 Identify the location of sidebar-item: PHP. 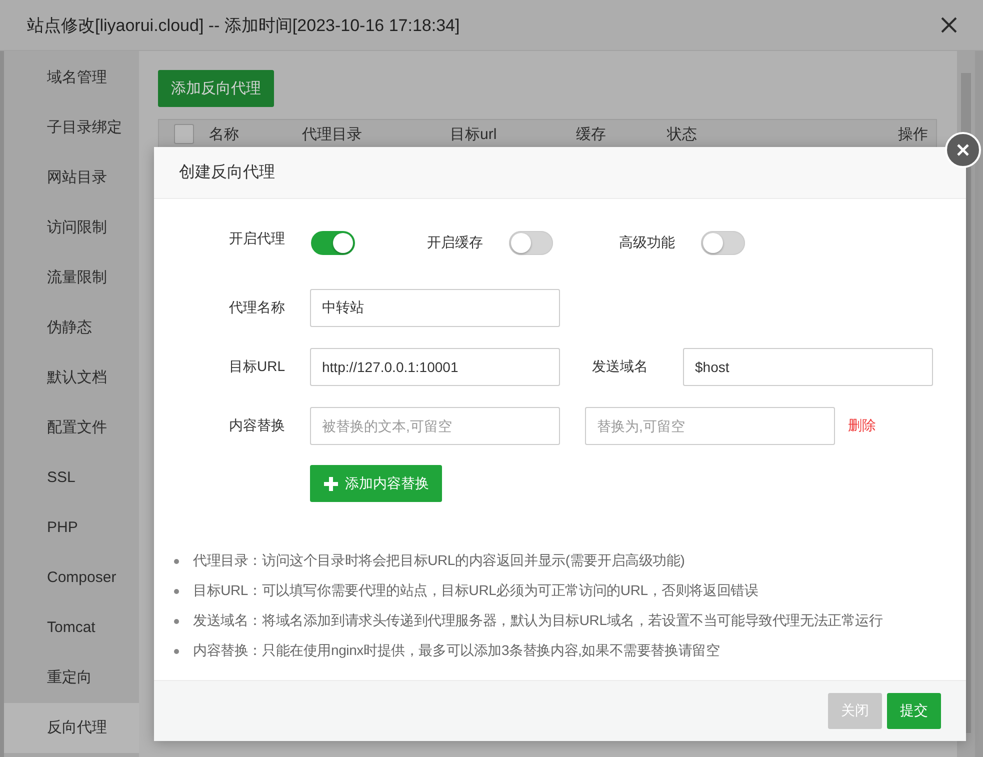
(71, 528).